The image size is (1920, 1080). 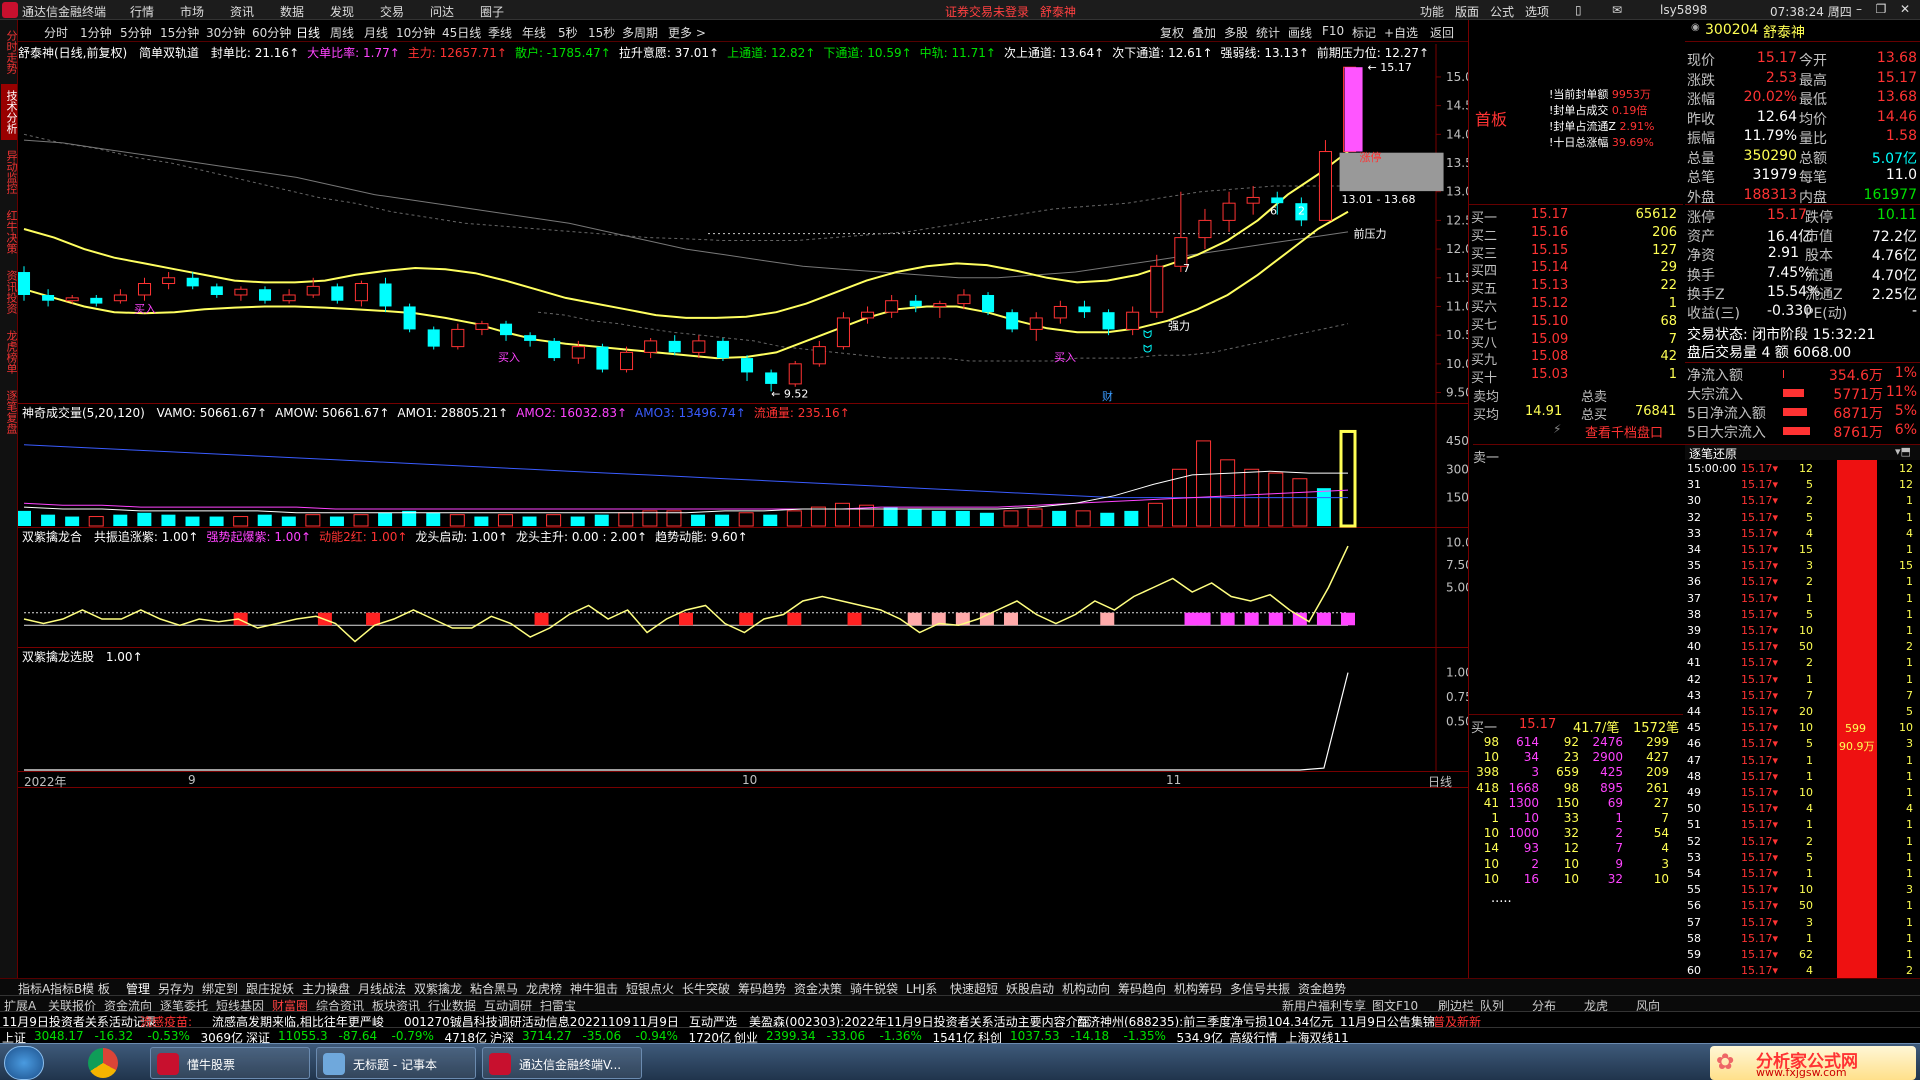 I want to click on phone-icon: ▯, so click(x=1578, y=10).